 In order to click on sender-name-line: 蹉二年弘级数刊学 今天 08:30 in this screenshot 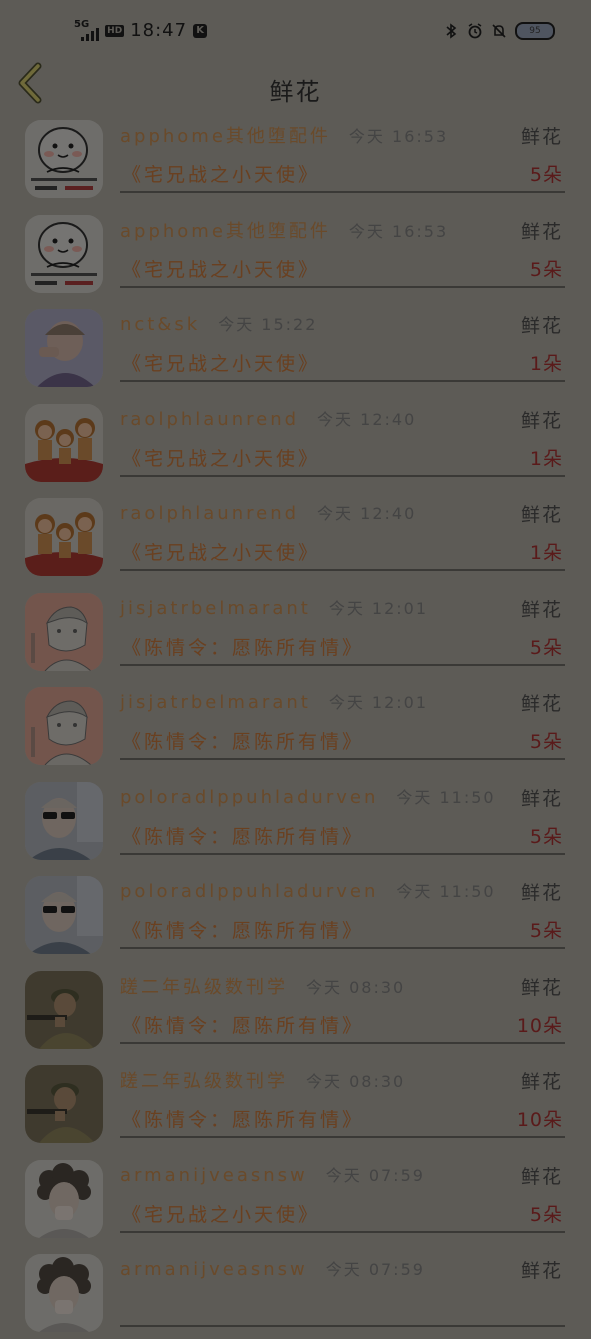, I will do `click(262, 1080)`.